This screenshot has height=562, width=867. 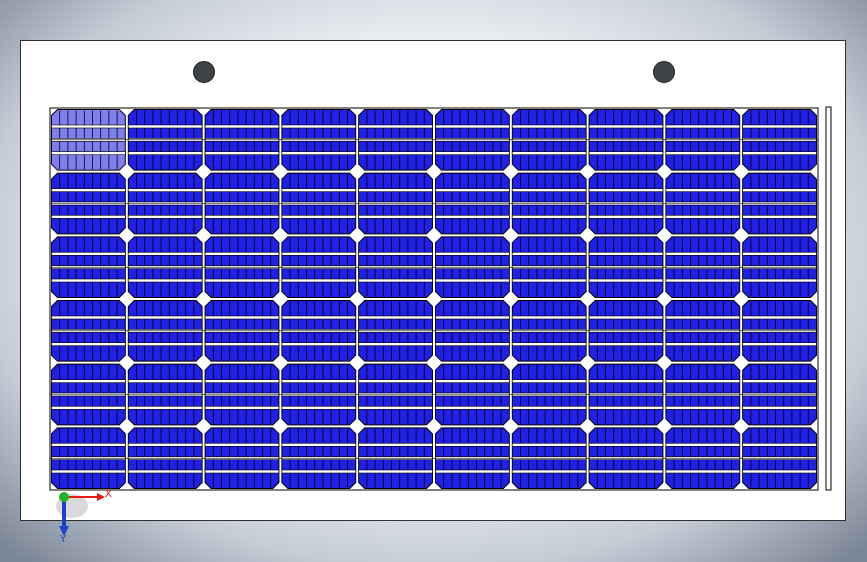 What do you see at coordinates (828, 298) in the screenshot?
I see `panel-side-rail` at bounding box center [828, 298].